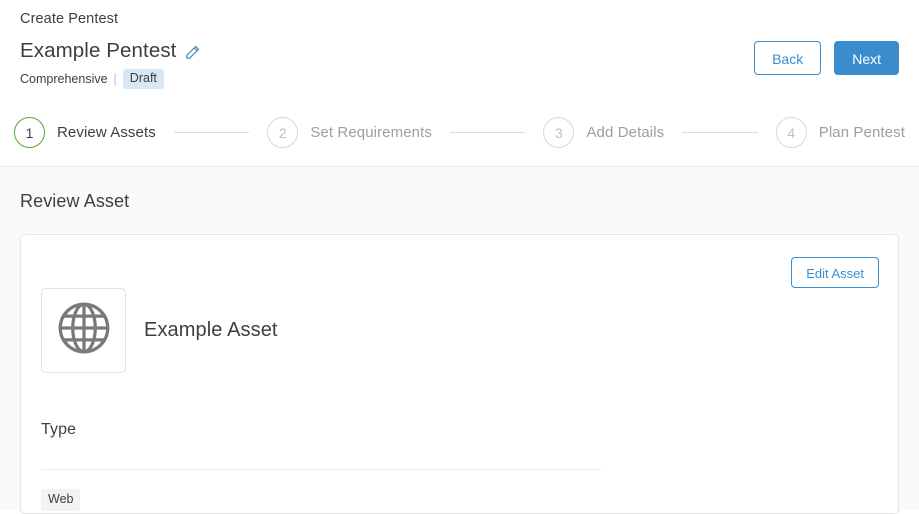 The width and height of the screenshot is (919, 514). I want to click on title-line: Example Pentest, so click(110, 51).